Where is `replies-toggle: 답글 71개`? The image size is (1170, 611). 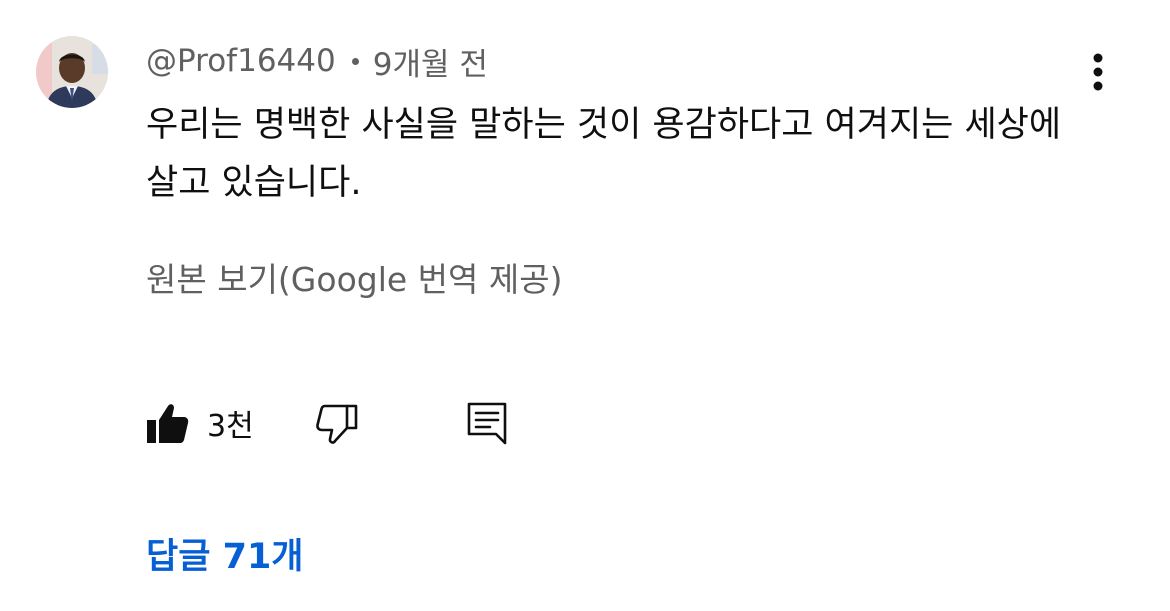
replies-toggle: 답글 71개 is located at coordinates (225, 553).